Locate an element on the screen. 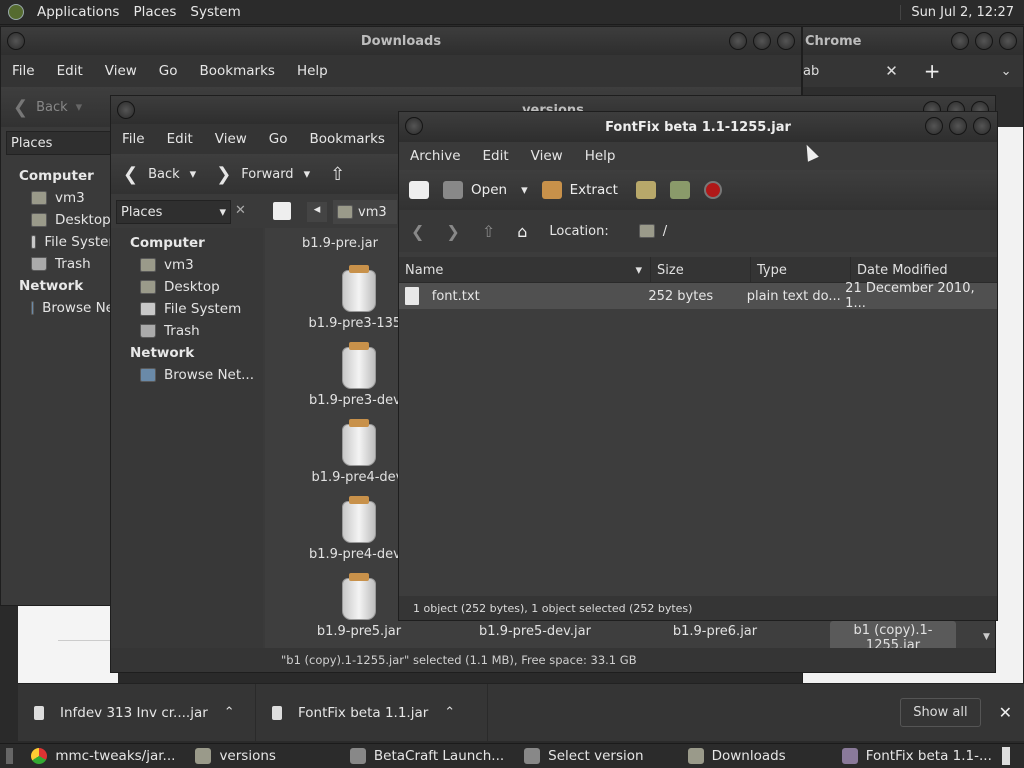 This screenshot has height=768, width=1024. forward-history-chevron-icon: ▾ is located at coordinates (307, 174).